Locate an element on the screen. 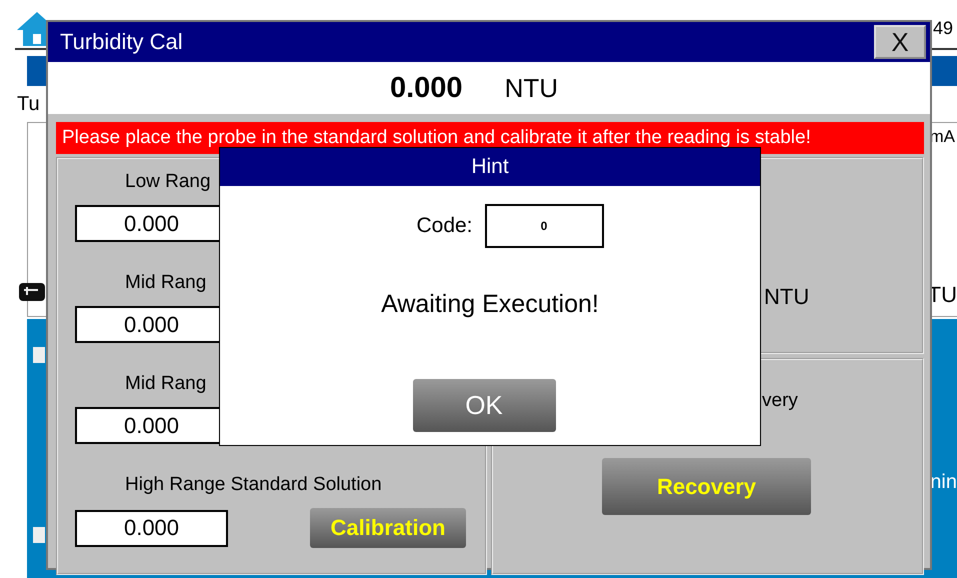 The image size is (957, 578). code-field: 0 is located at coordinates (544, 226).